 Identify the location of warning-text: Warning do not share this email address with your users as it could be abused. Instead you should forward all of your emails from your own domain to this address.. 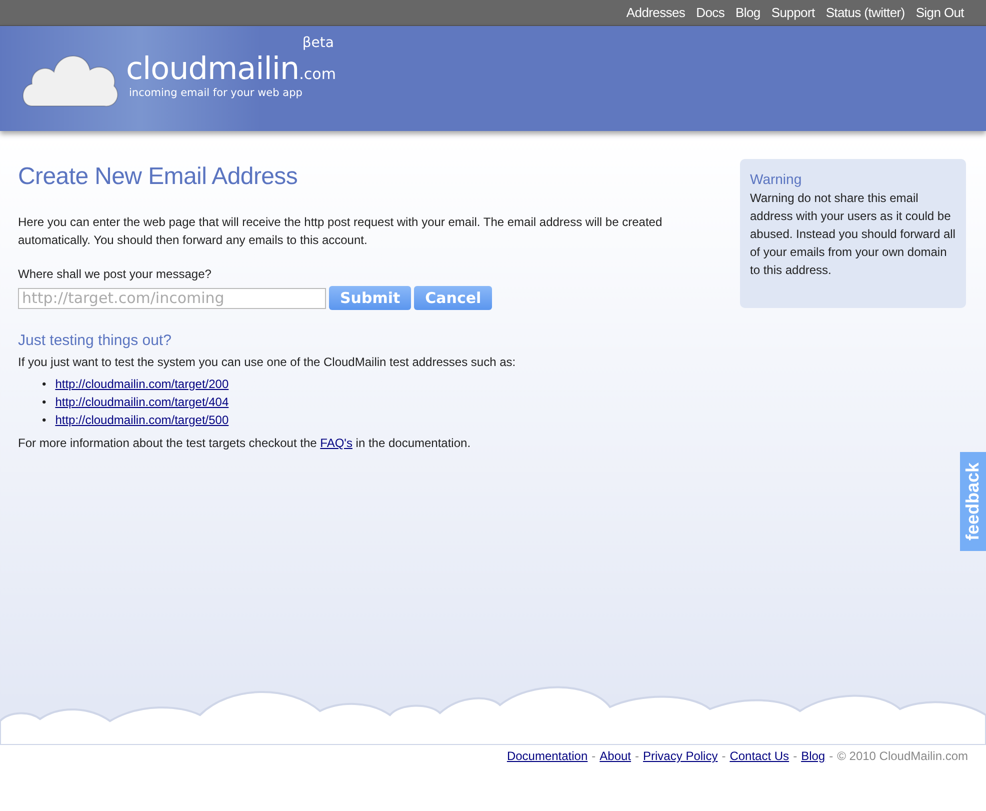
(853, 234).